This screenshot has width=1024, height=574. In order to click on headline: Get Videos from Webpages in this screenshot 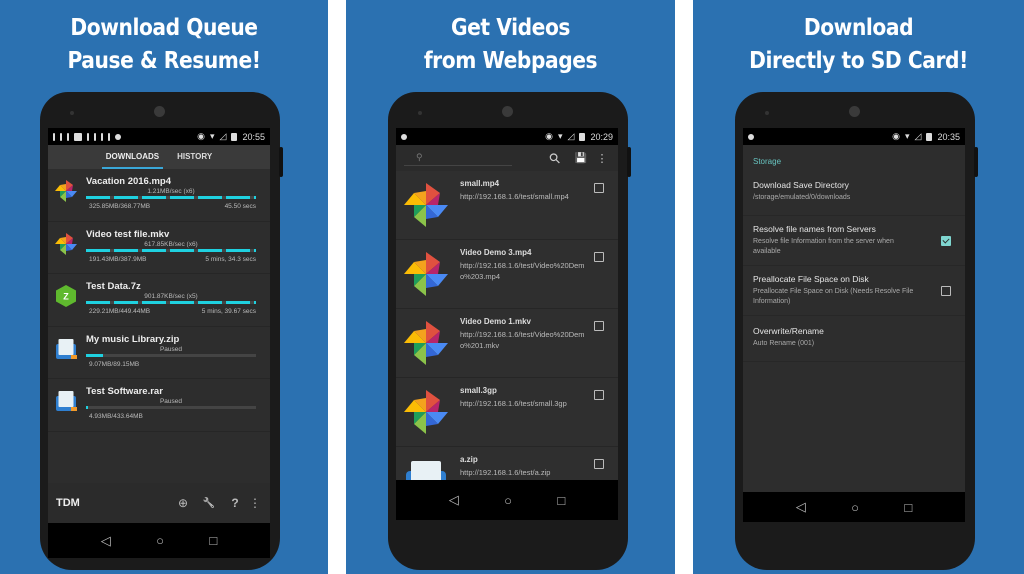, I will do `click(511, 45)`.